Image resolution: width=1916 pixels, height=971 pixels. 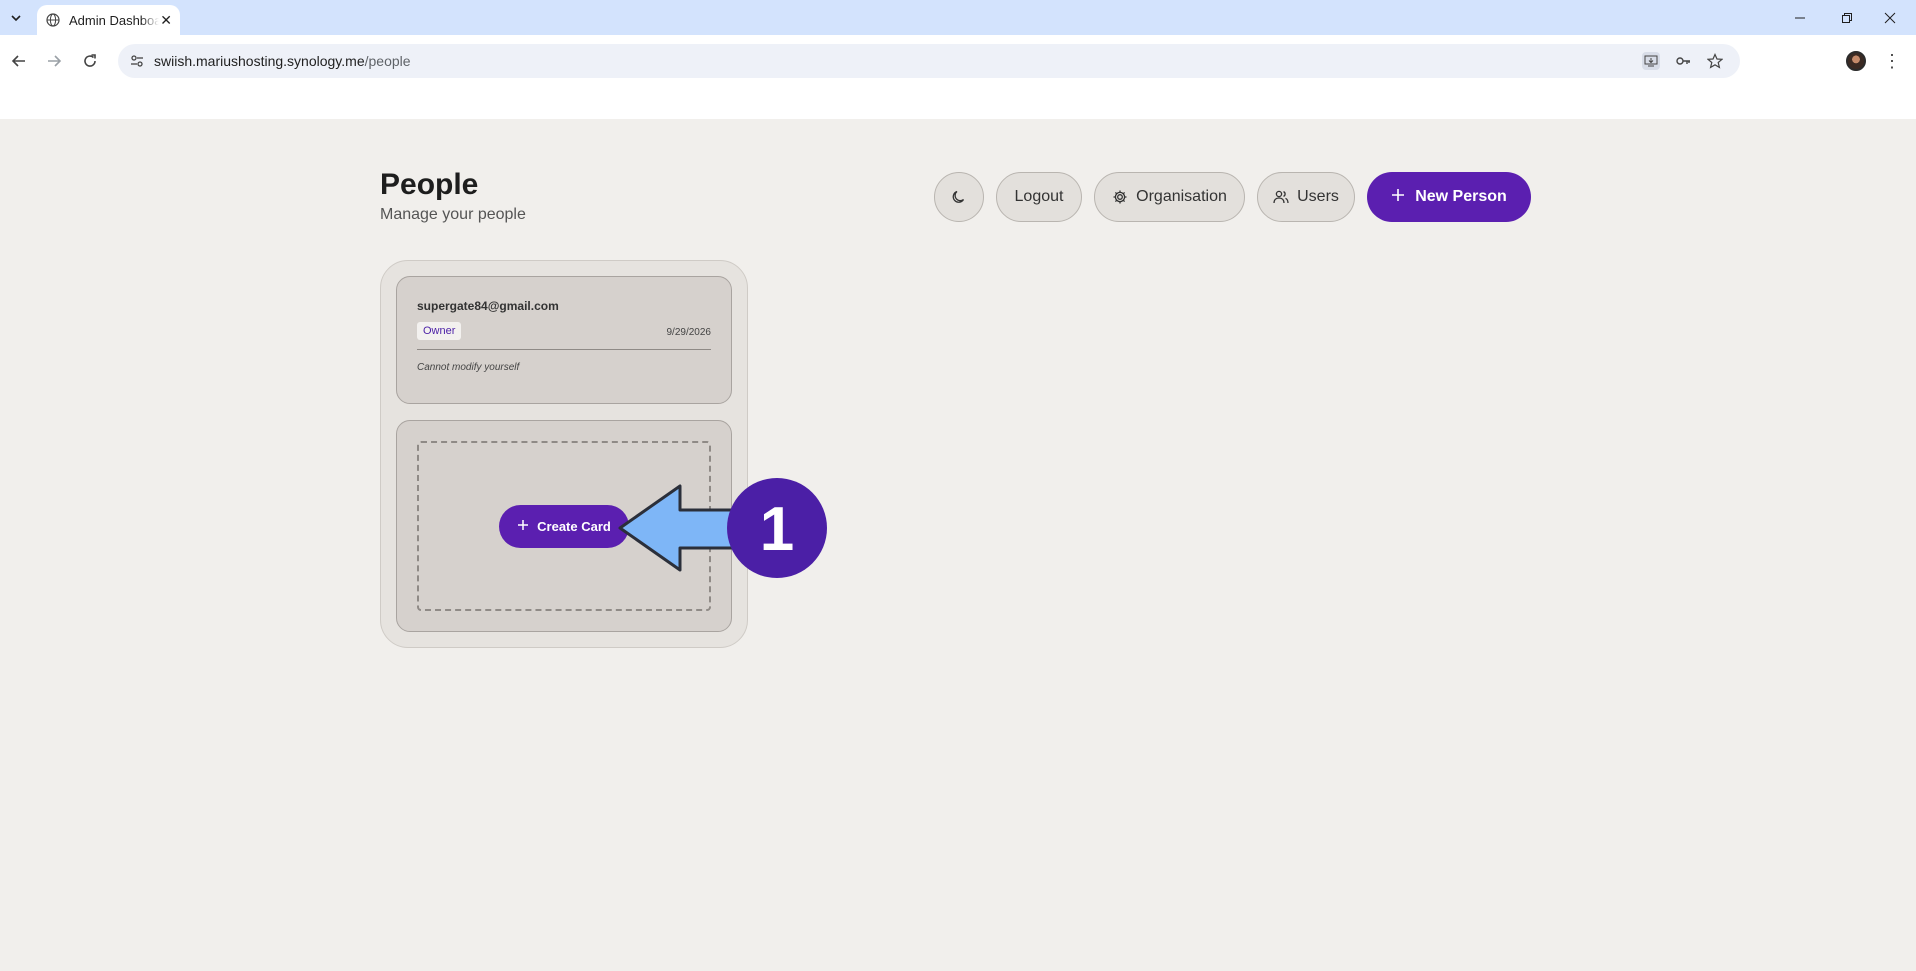 What do you see at coordinates (1181, 196) in the screenshot?
I see `organisation-label: Organisation` at bounding box center [1181, 196].